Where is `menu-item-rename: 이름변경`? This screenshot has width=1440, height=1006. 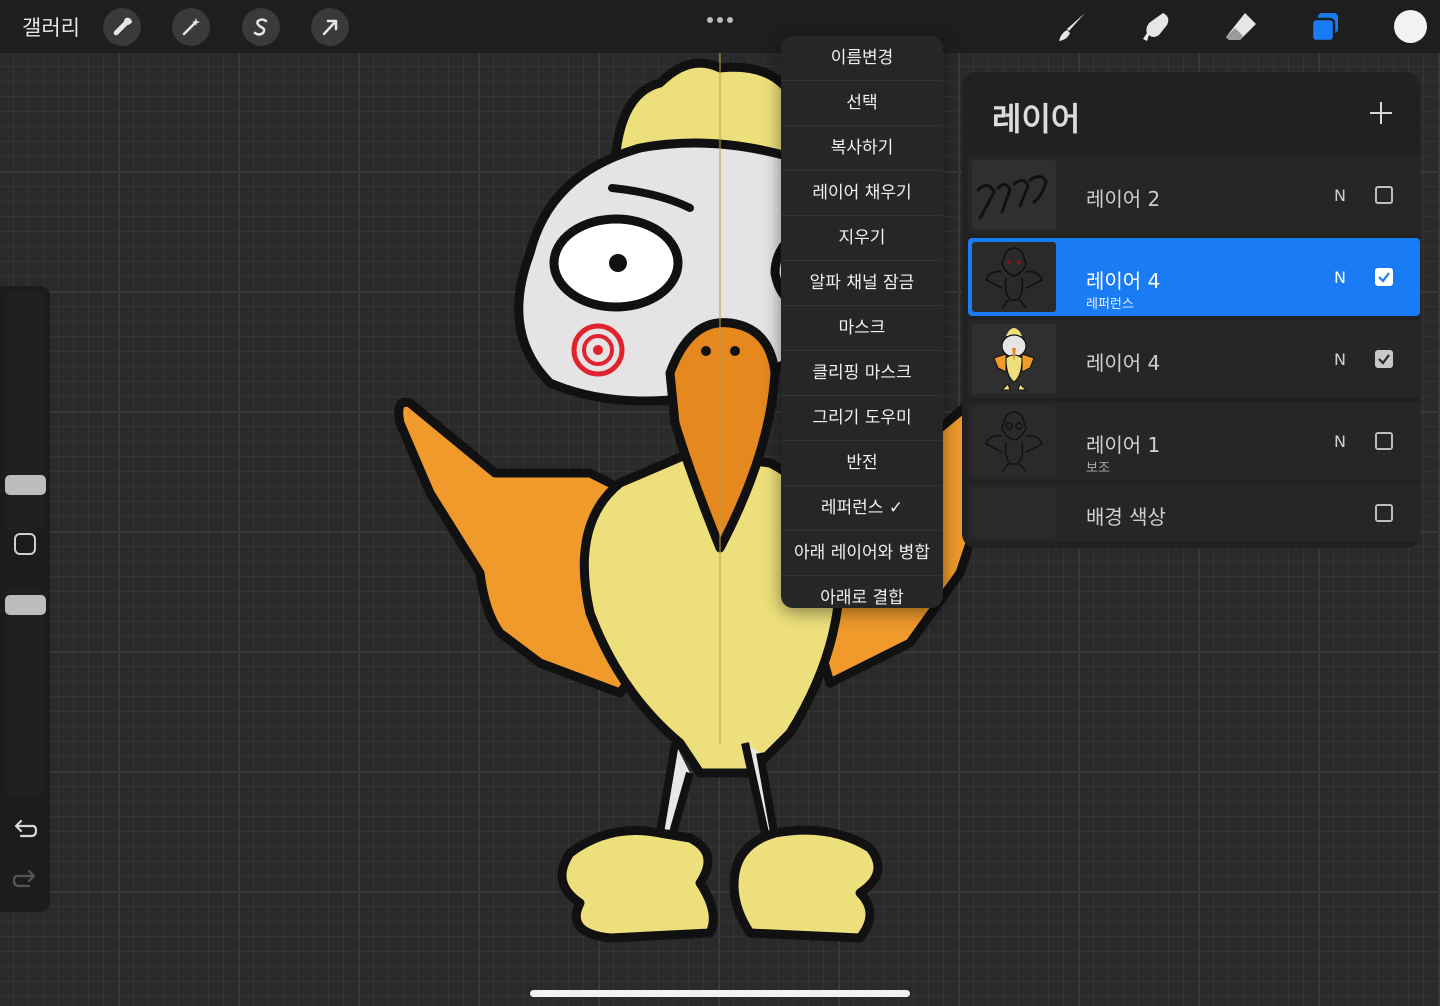 menu-item-rename: 이름변경 is located at coordinates (862, 58).